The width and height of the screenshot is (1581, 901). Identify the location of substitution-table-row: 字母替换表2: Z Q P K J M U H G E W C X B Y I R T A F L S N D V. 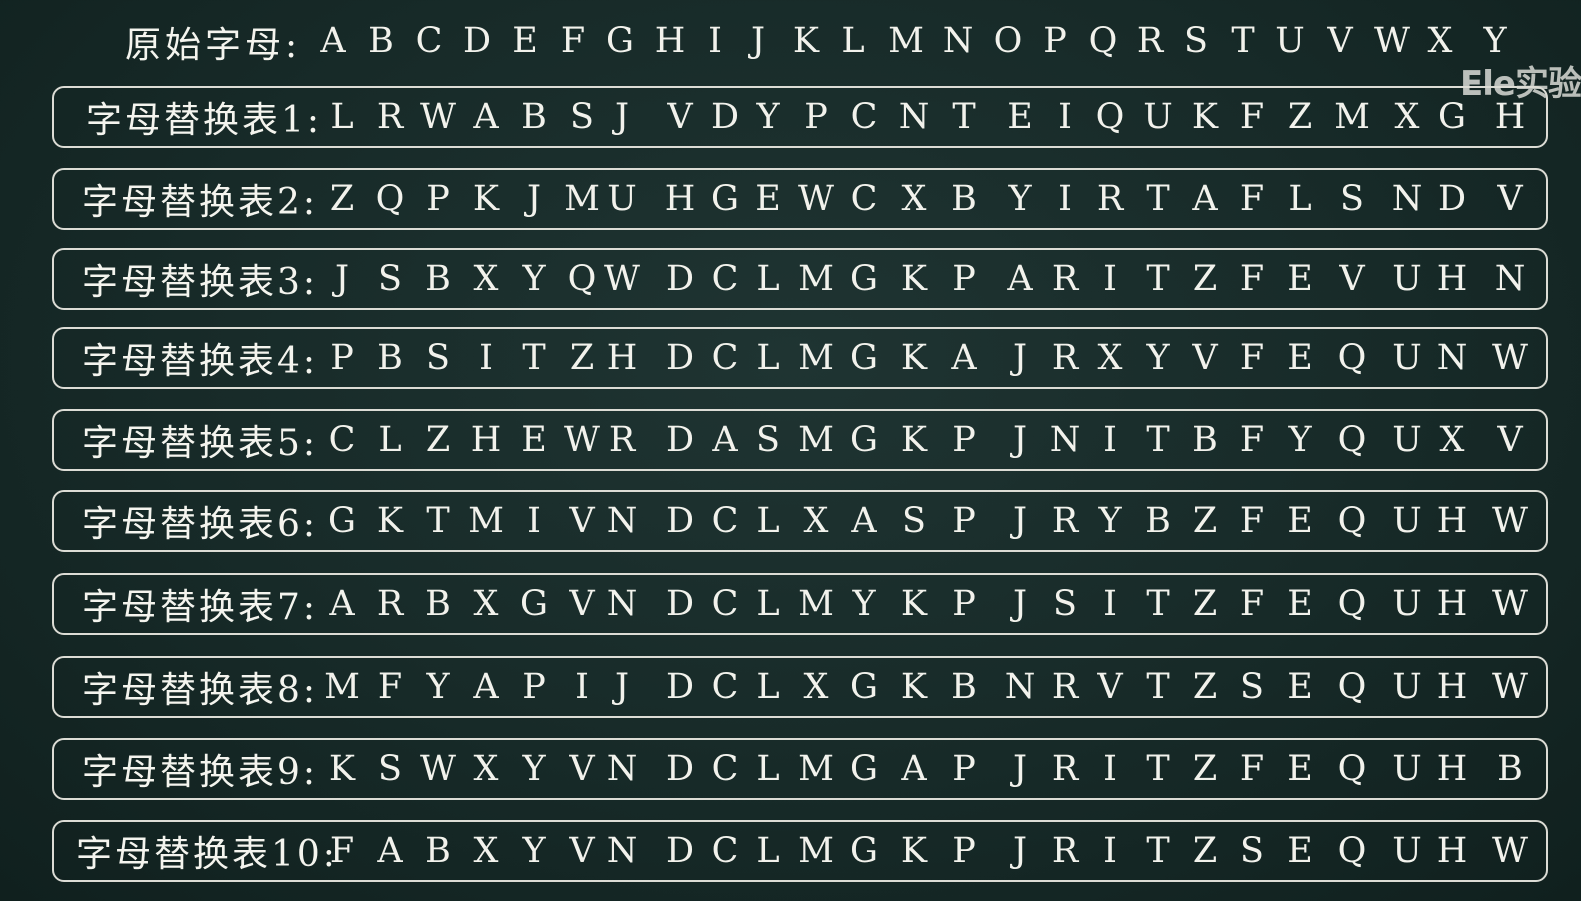
(800, 199).